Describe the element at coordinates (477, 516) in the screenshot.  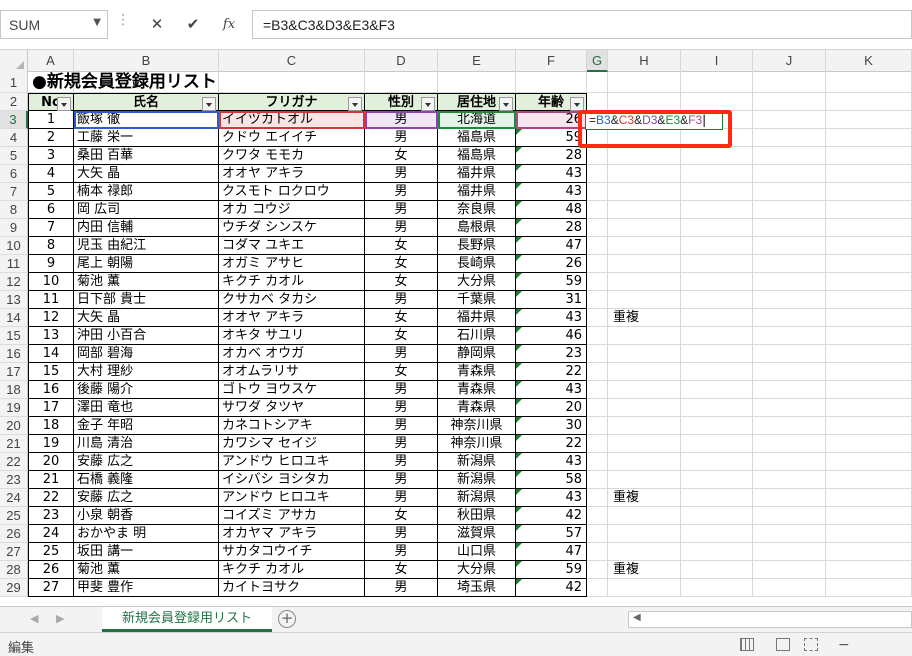
I see `table-cell-place: 秋田県` at that location.